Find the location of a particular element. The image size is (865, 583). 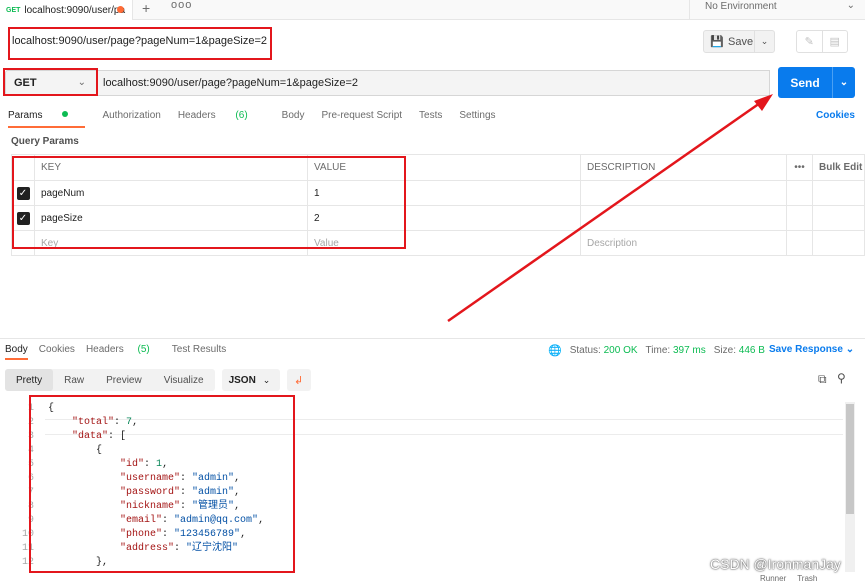

pencil-icon: ✎ is located at coordinates (810, 41).